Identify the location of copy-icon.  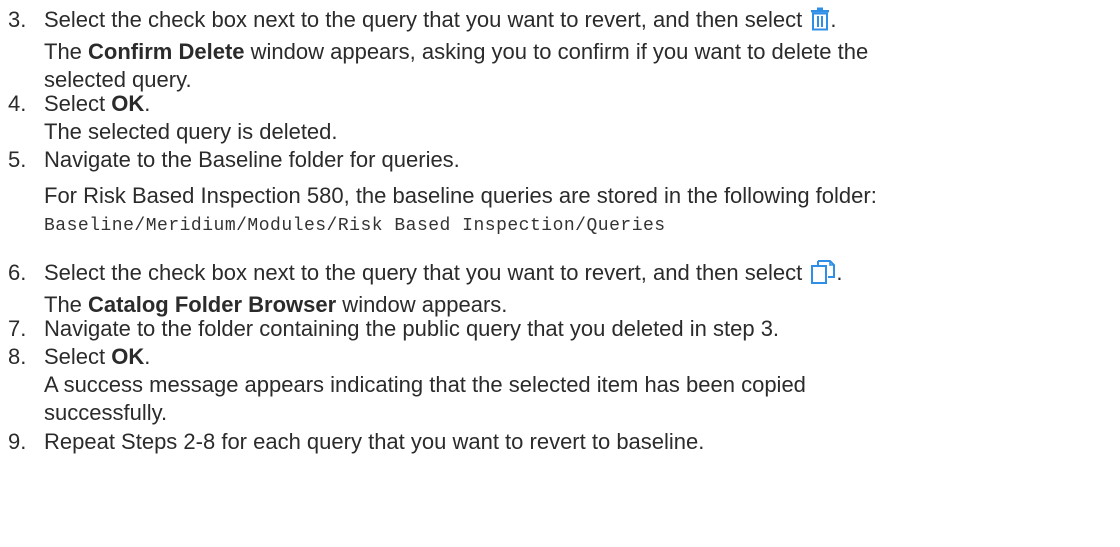
(823, 275).